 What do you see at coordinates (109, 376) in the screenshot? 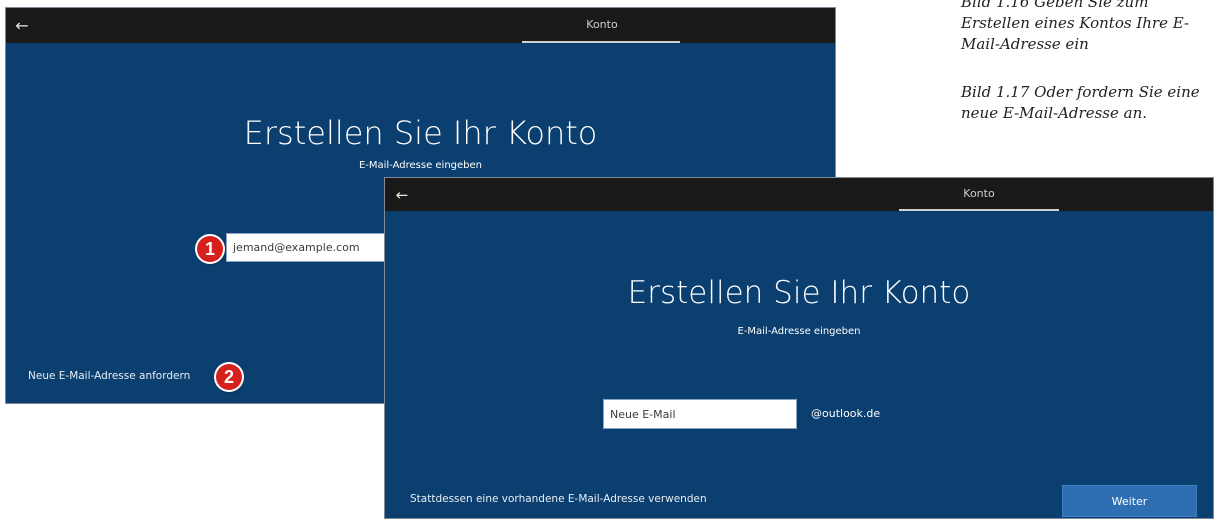
I see `new-email-address-link: Neue E-Mail-Adresse anfordern` at bounding box center [109, 376].